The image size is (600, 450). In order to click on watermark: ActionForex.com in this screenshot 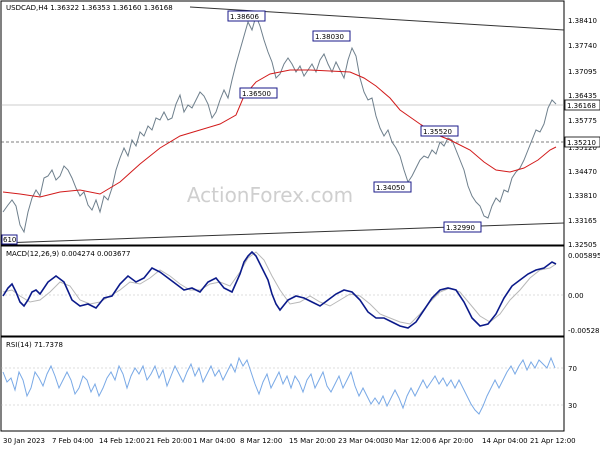, I will do `click(270, 195)`.